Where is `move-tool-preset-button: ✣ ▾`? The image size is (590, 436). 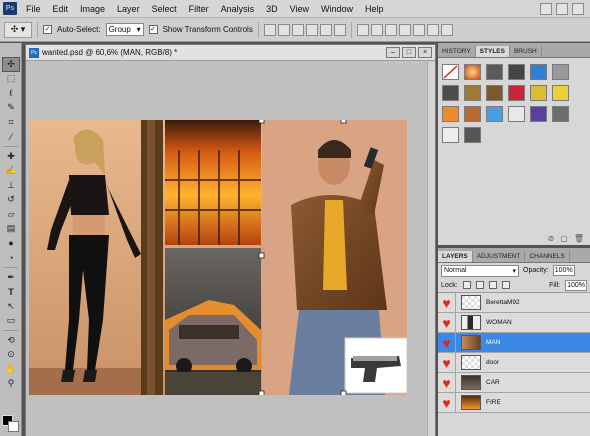 move-tool-preset-button: ✣ ▾ is located at coordinates (18, 29).